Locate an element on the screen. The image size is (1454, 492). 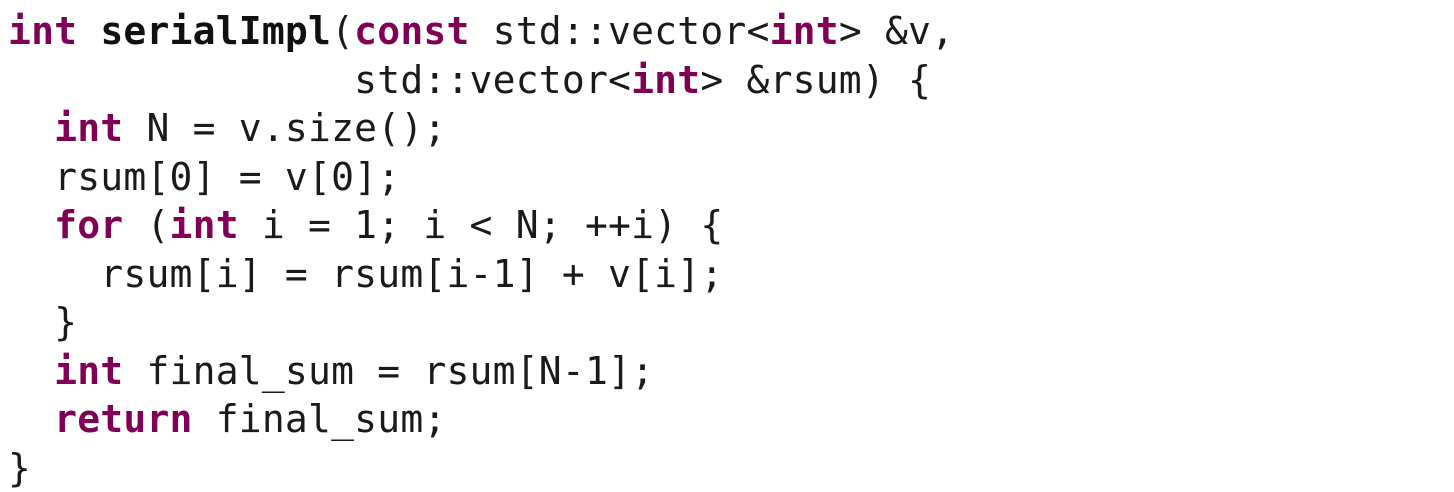
code-line: std::vector<int> &rsum) { is located at coordinates (481, 80).